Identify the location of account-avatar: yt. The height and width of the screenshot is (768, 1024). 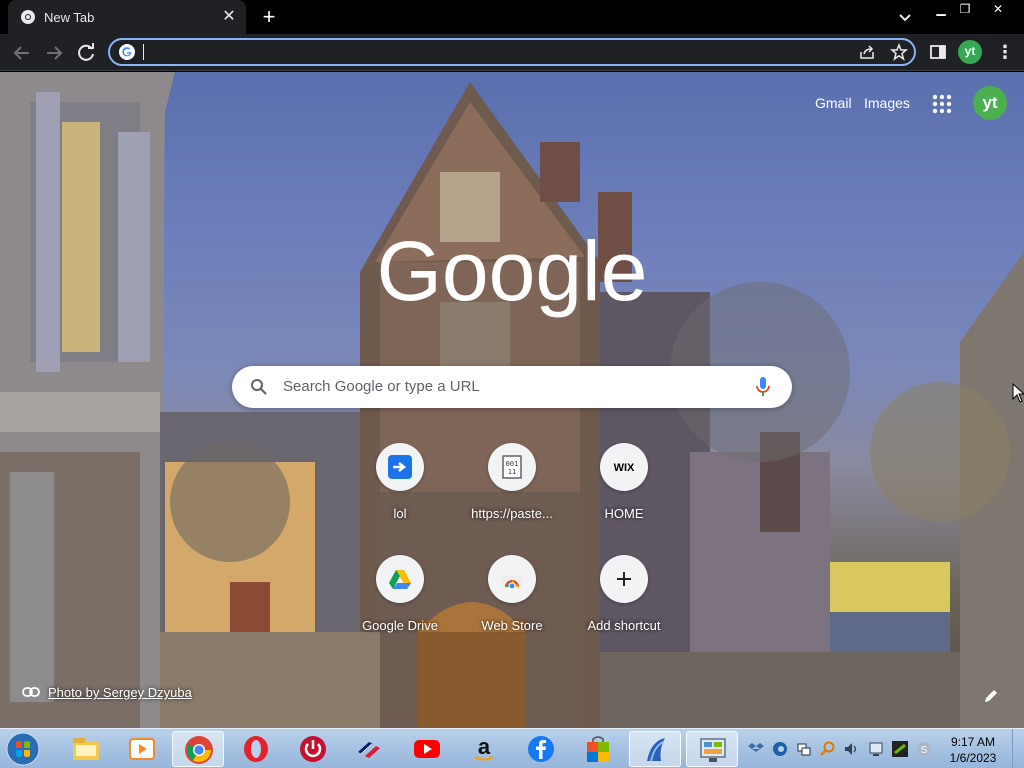
(990, 103).